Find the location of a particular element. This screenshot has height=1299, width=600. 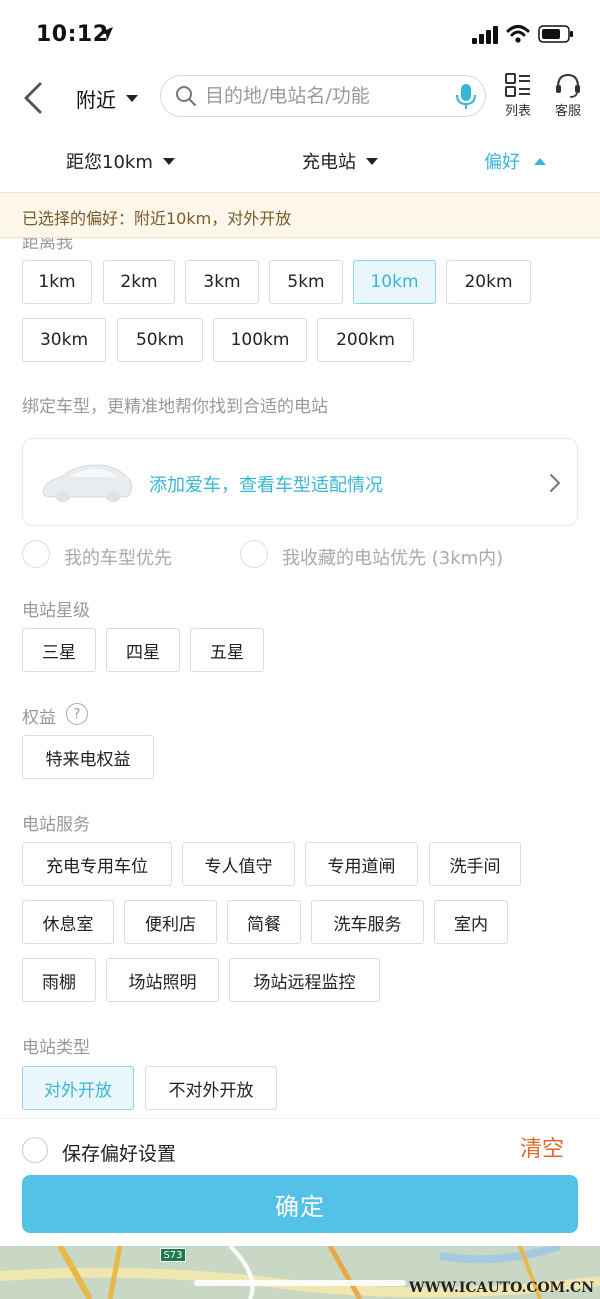

distance-option-3km: 3km is located at coordinates (222, 282).